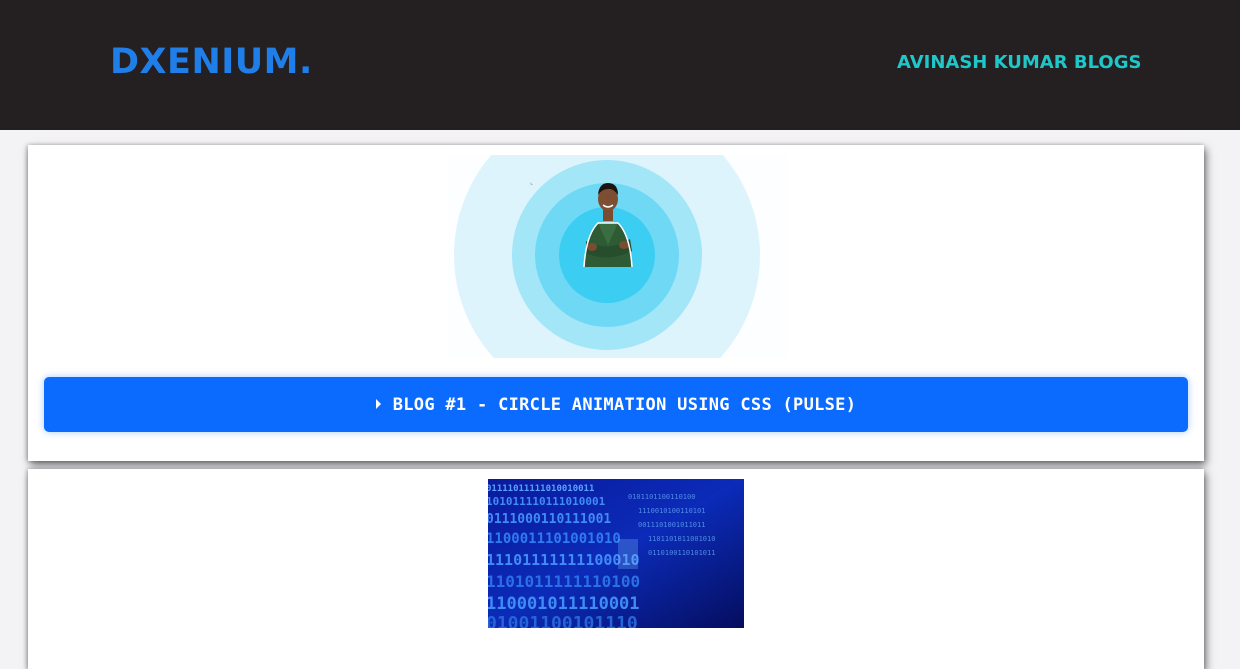 The height and width of the screenshot is (669, 1240). I want to click on svg-text: 110001011110001, so click(564, 604).